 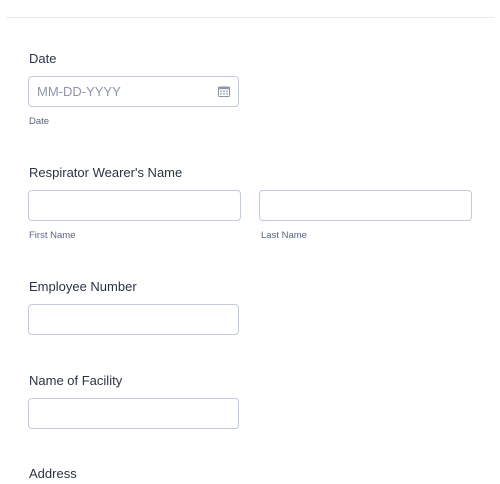 What do you see at coordinates (53, 473) in the screenshot?
I see `address-label: Address` at bounding box center [53, 473].